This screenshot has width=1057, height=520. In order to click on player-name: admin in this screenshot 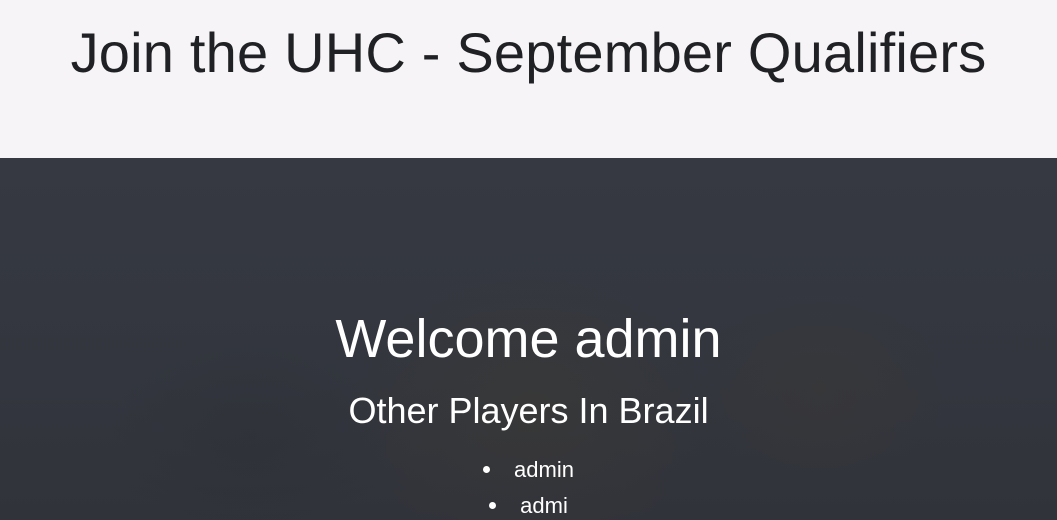, I will do `click(544, 469)`.